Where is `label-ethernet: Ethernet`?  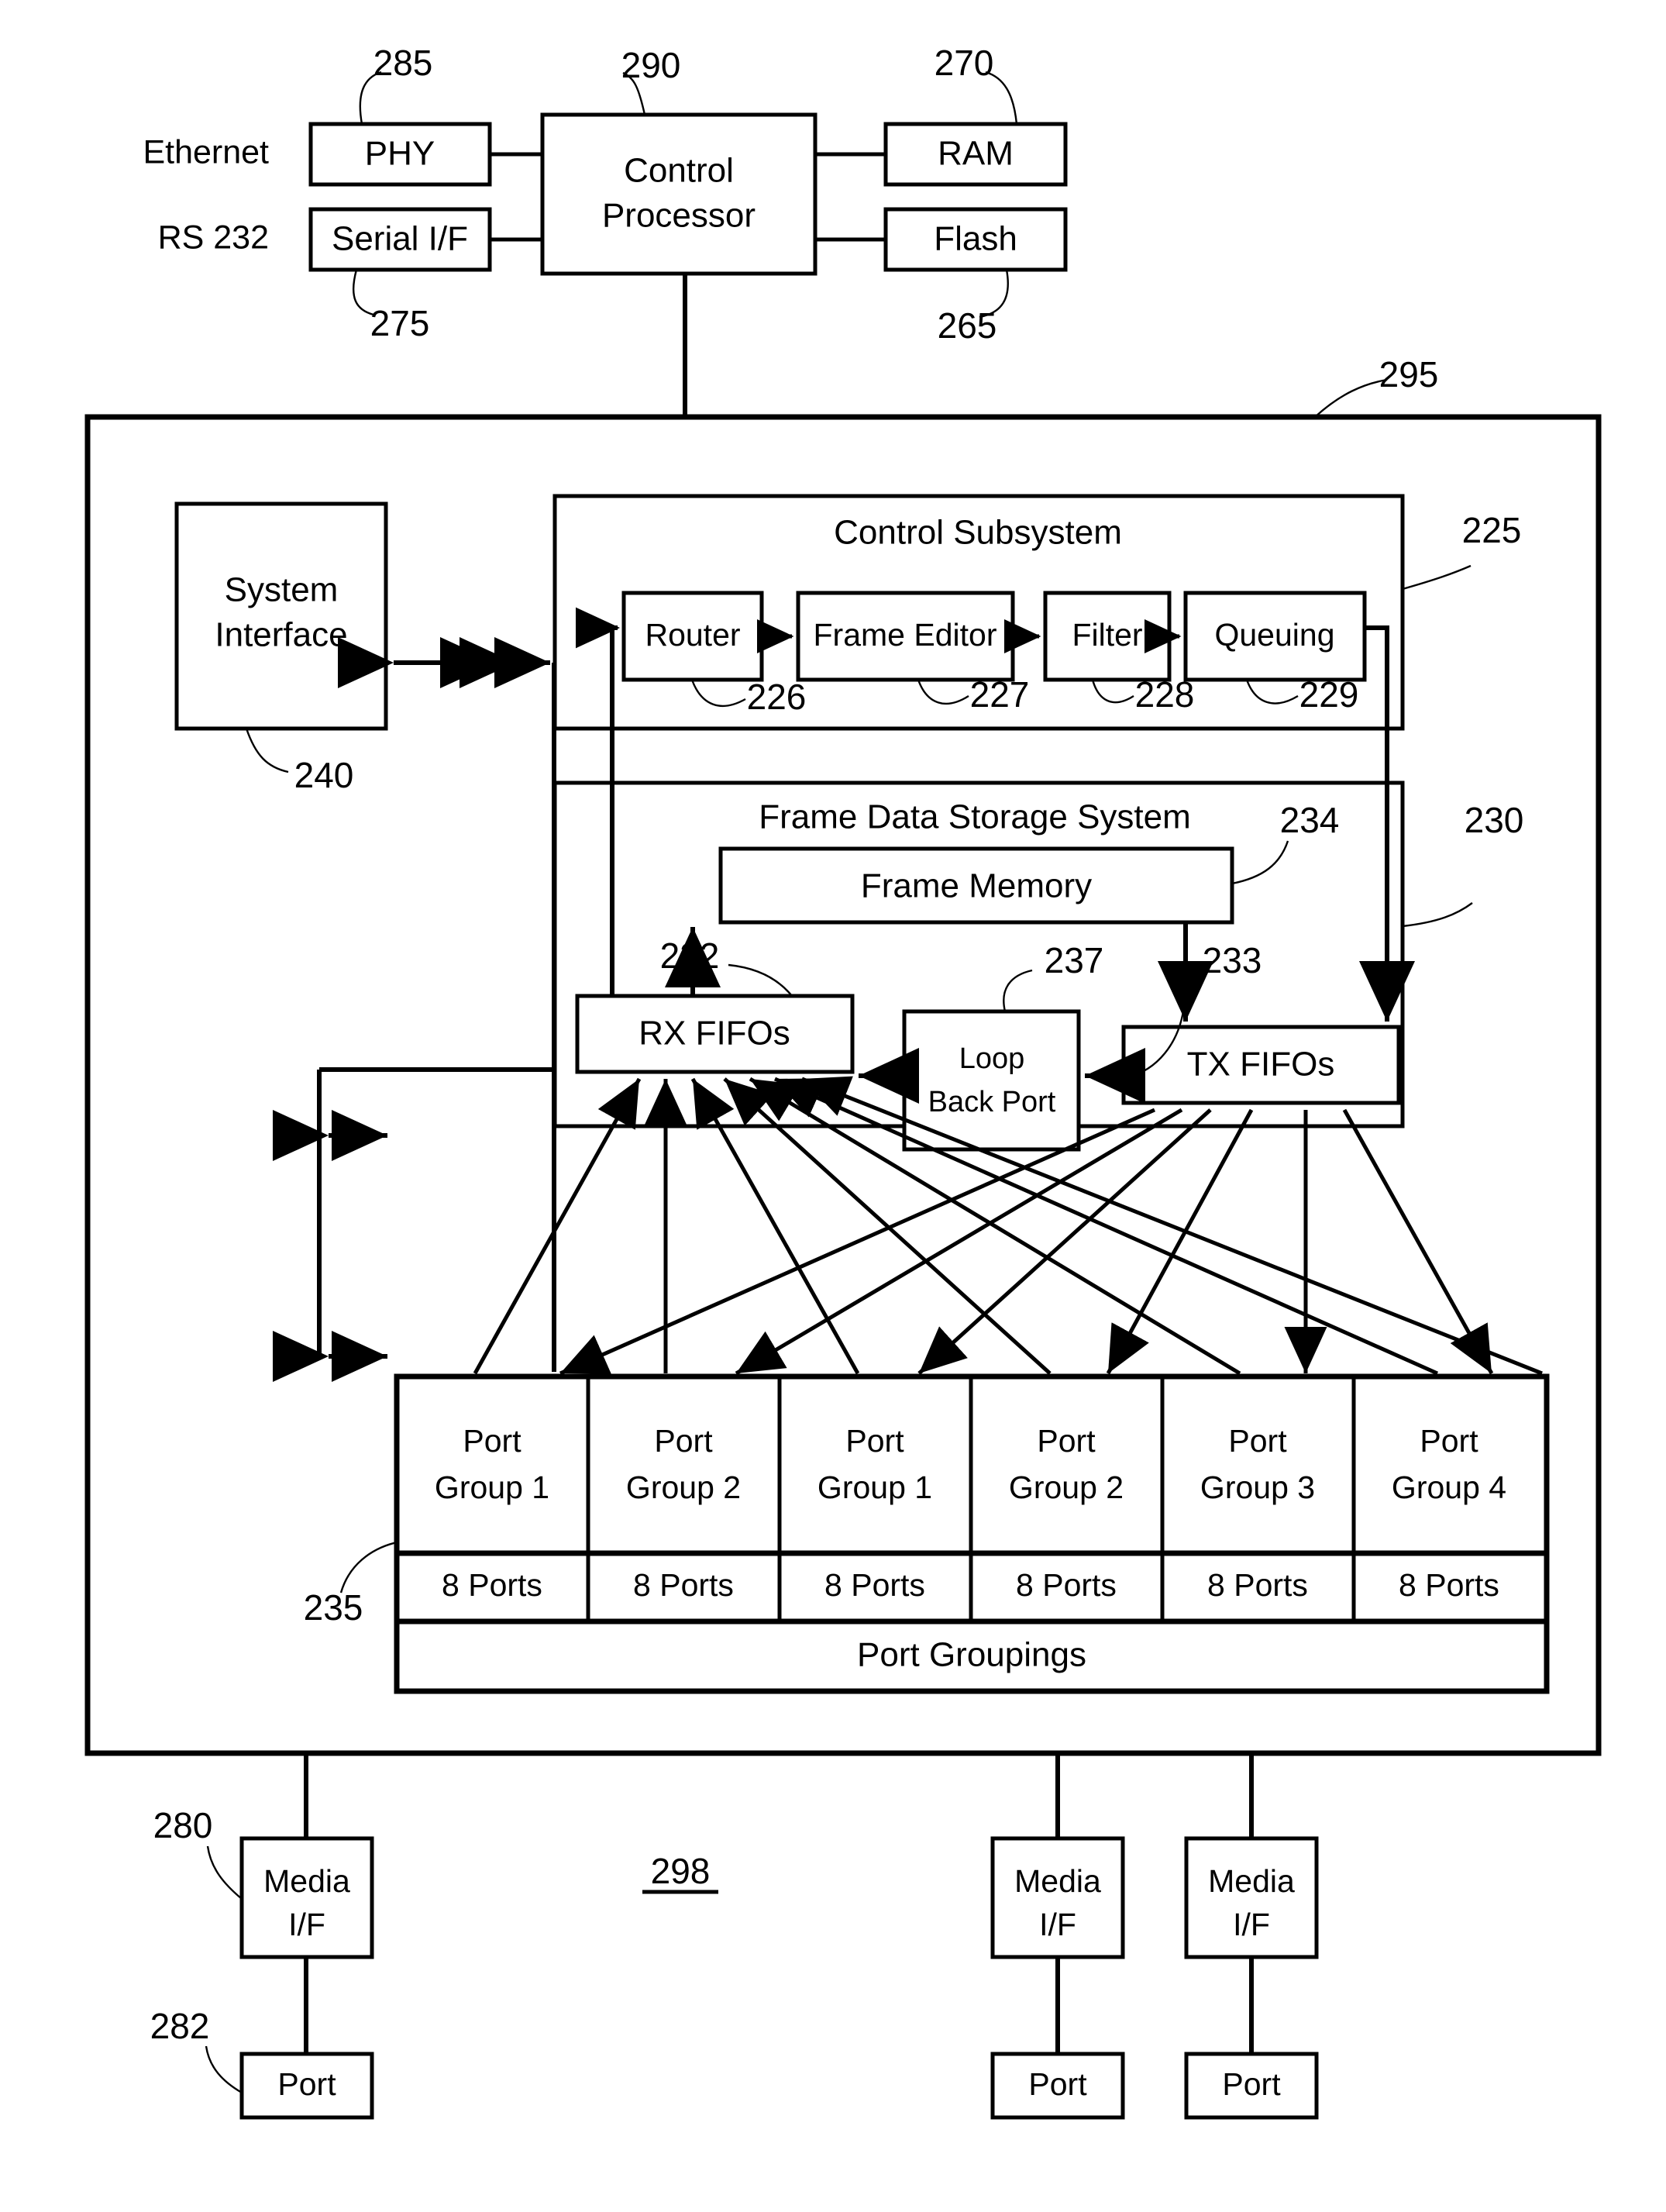
label-ethernet: Ethernet is located at coordinates (206, 152).